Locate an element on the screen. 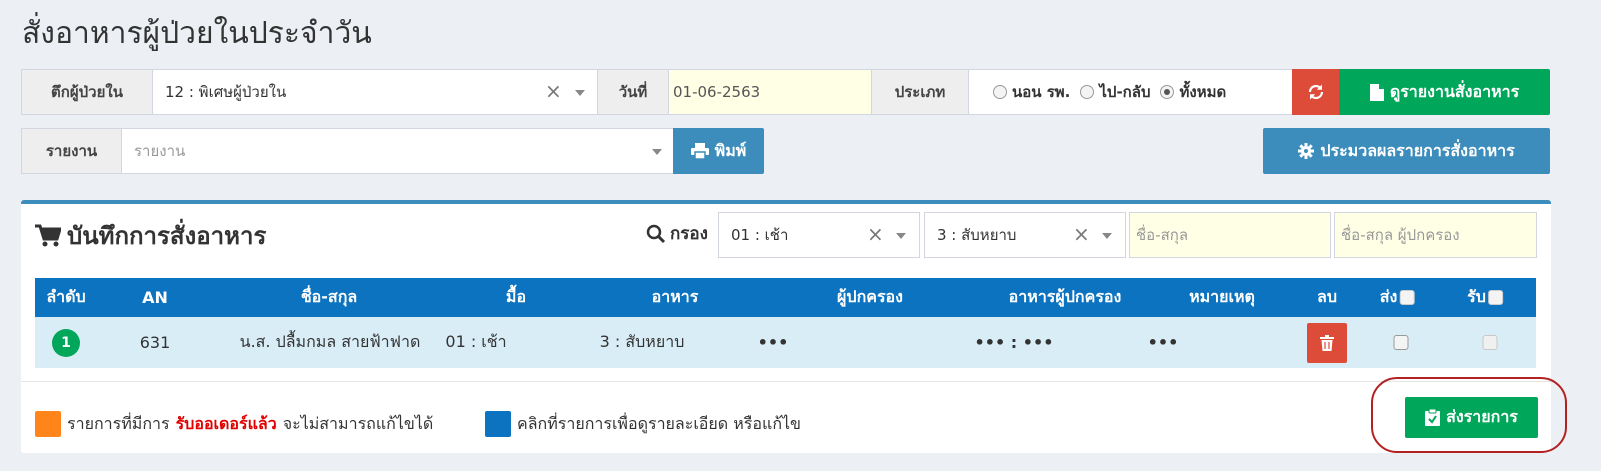 The image size is (1601, 471). report-select-placeholder: รายงาน is located at coordinates (160, 151).